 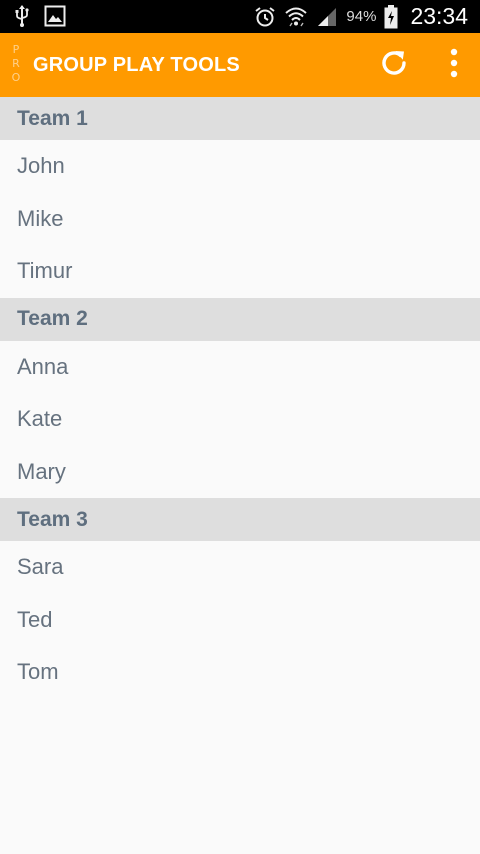 What do you see at coordinates (240, 519) in the screenshot?
I see `team-header: Team 3` at bounding box center [240, 519].